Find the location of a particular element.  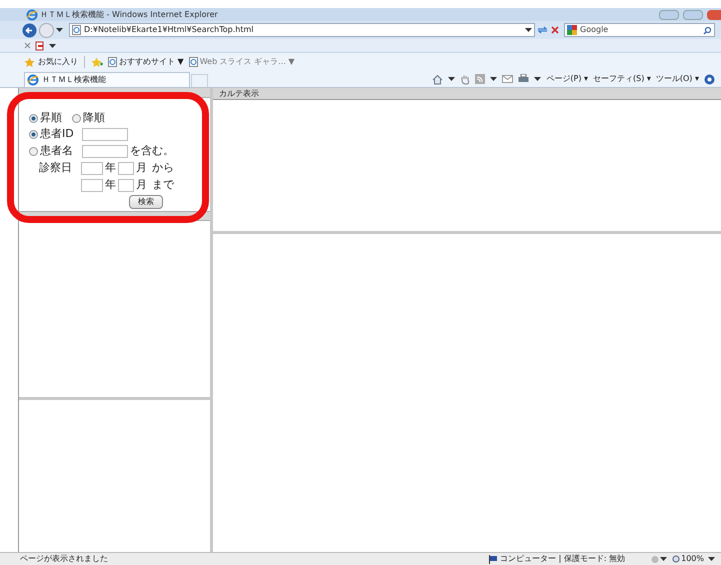

addon-icon is located at coordinates (40, 45).